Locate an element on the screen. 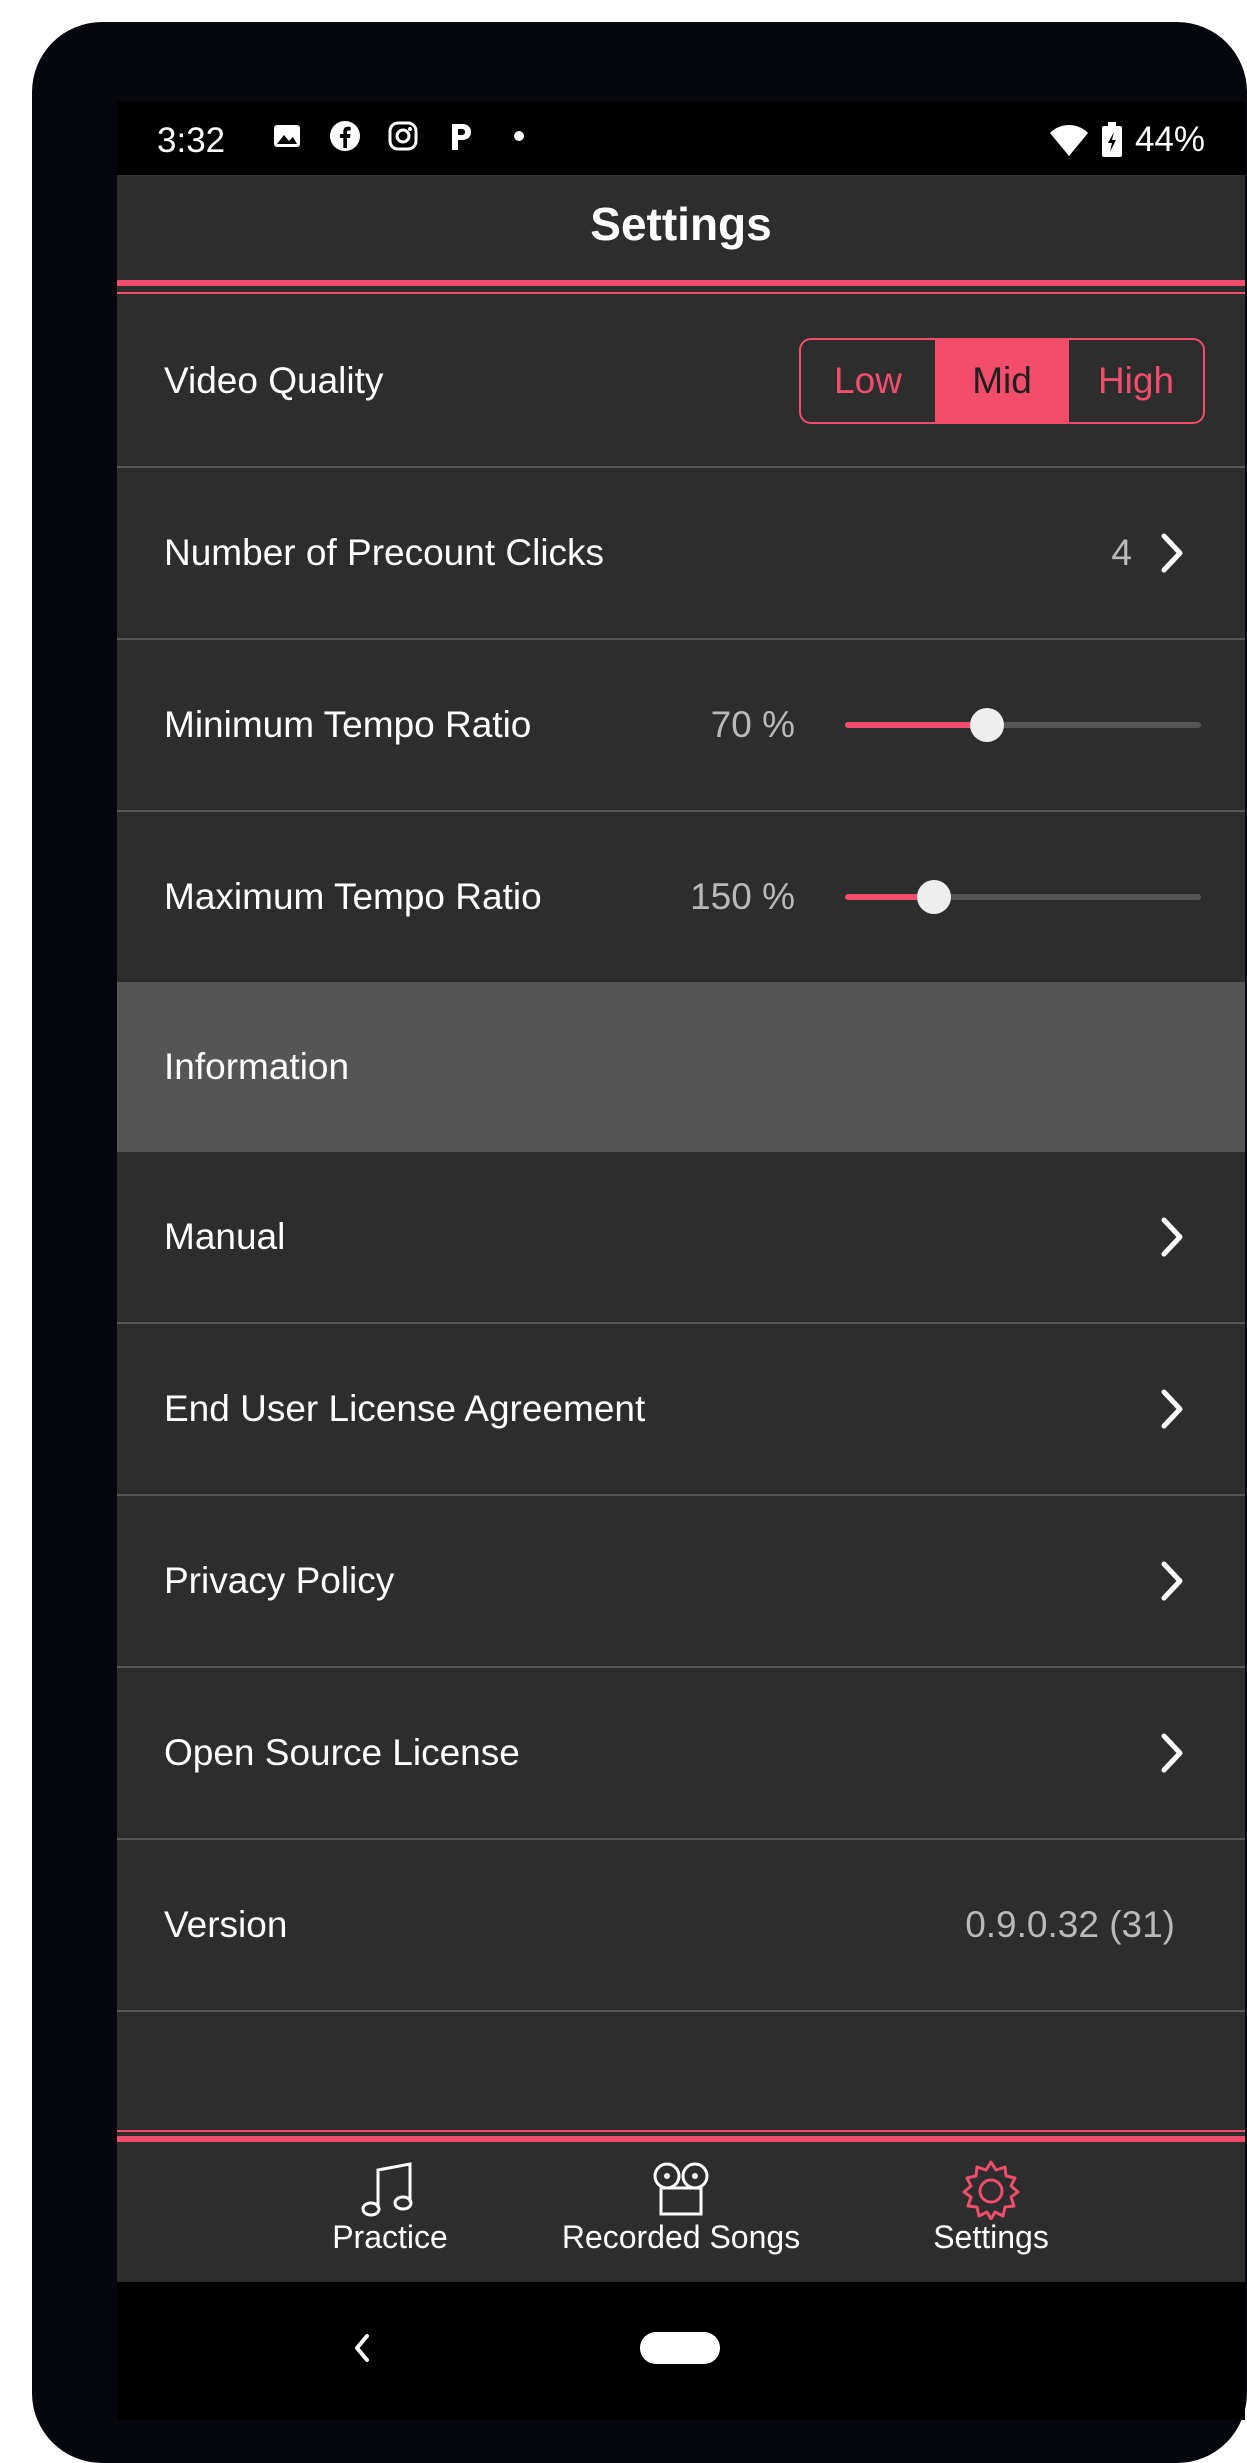 This screenshot has width=1247, height=2463. video-quality-segmented: Low Mid High is located at coordinates (1002, 381).